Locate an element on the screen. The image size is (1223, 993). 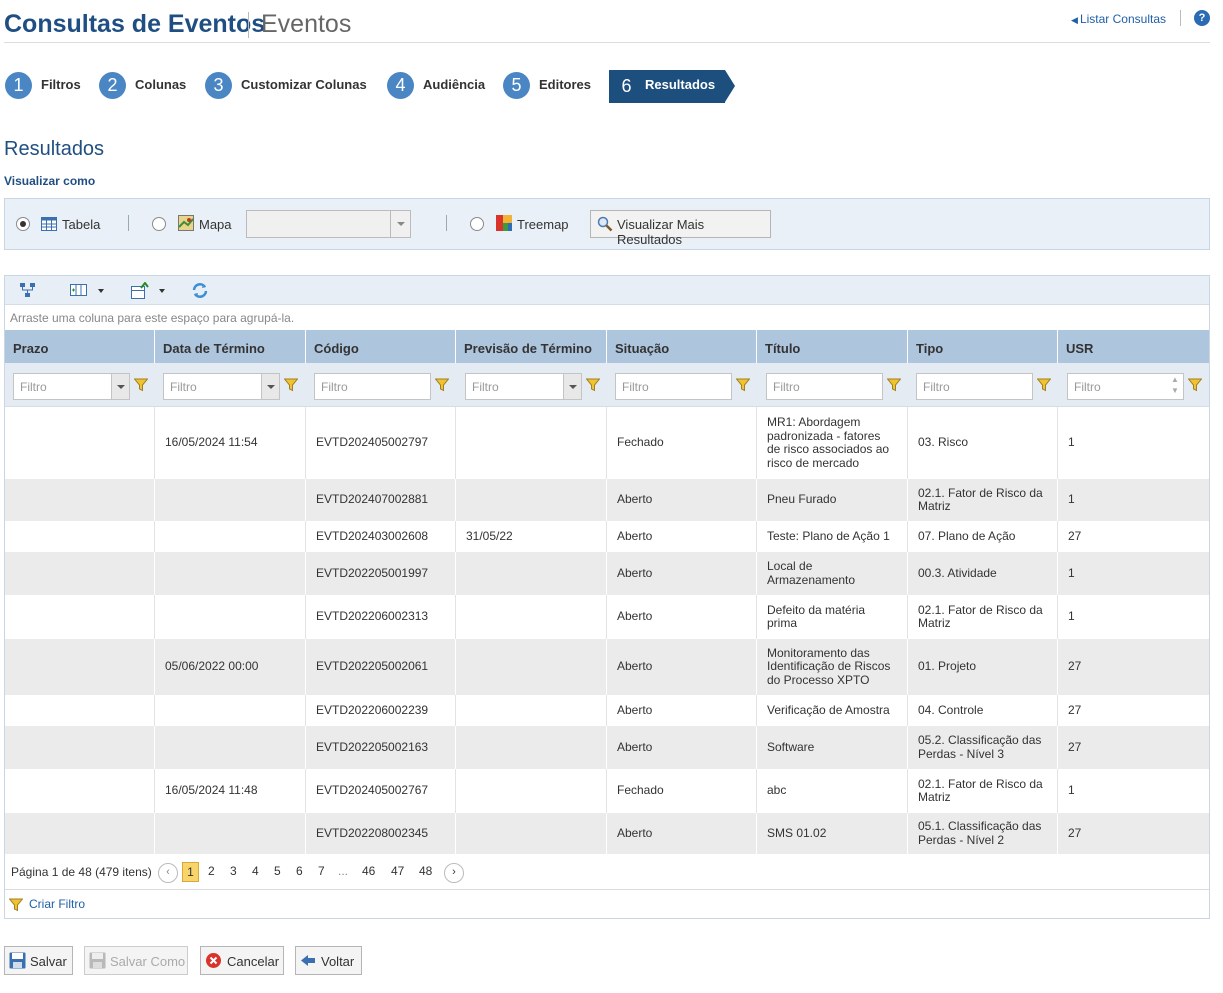
treemap-view-radio is located at coordinates (477, 224).